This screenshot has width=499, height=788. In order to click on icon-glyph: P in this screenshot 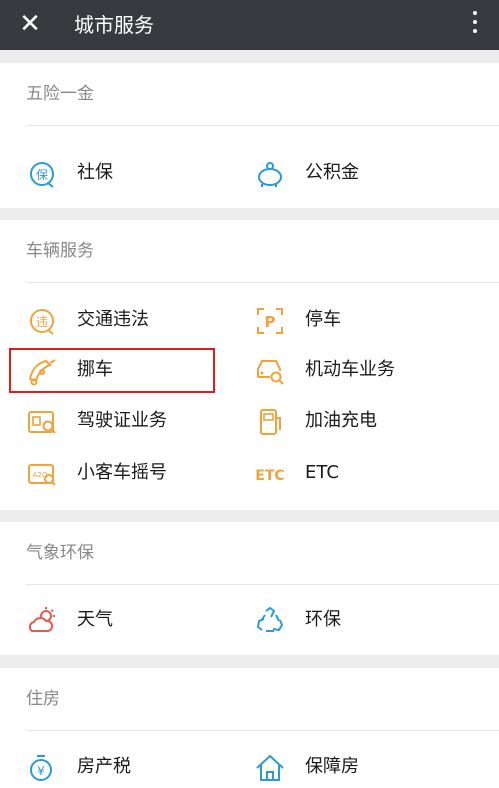, I will do `click(270, 322)`.